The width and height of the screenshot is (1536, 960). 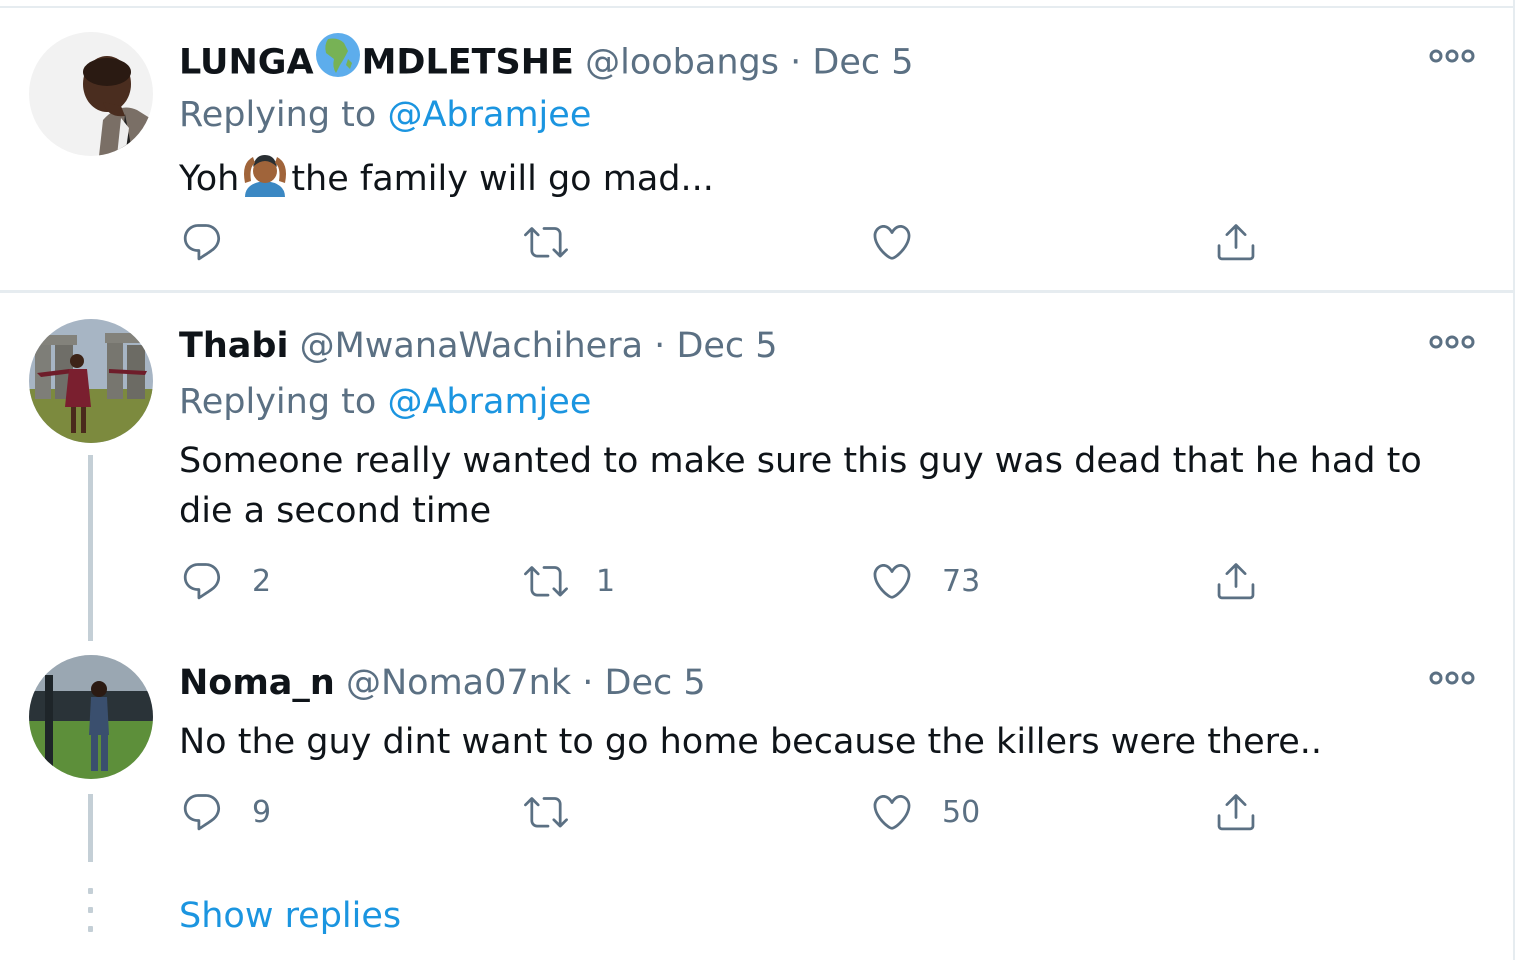 I want to click on thread-line, so click(x=90, y=548).